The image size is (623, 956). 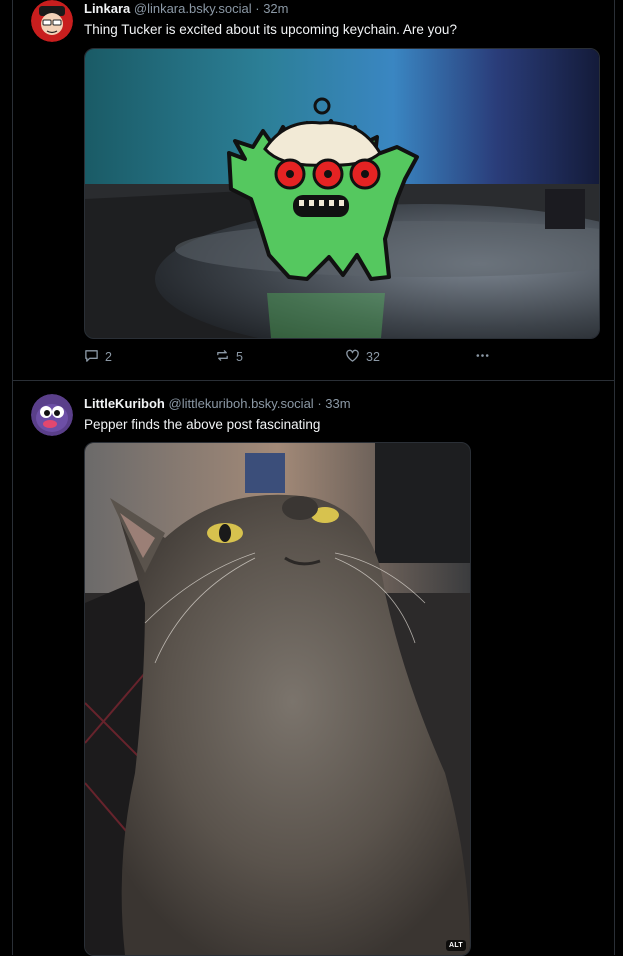 What do you see at coordinates (91, 357) in the screenshot?
I see `reply-icon` at bounding box center [91, 357].